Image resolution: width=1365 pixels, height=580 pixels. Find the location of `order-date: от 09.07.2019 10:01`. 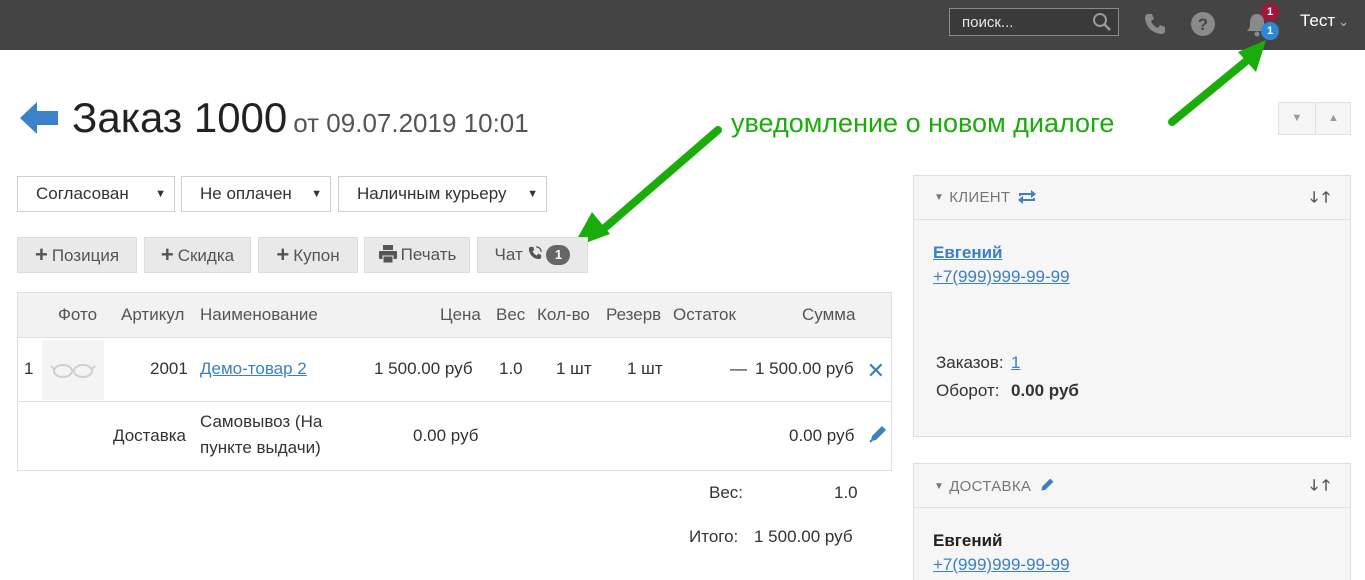

order-date: от 09.07.2019 10:01 is located at coordinates (411, 123).